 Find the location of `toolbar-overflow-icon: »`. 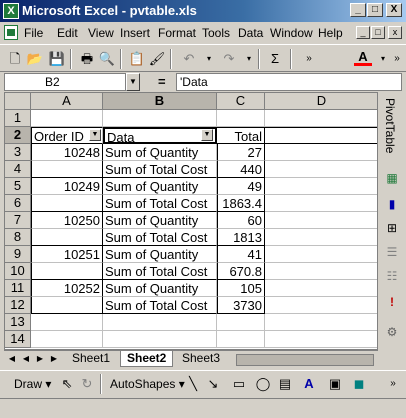

toolbar-overflow-icon: » is located at coordinates (397, 59).